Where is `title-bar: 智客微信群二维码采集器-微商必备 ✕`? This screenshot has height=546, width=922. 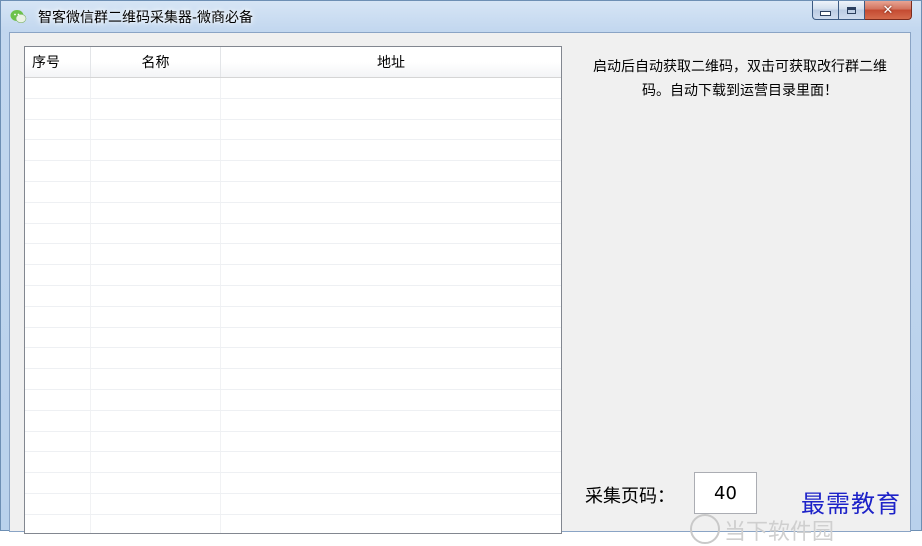 title-bar: 智客微信群二维码采集器-微商必备 ✕ is located at coordinates (461, 16).